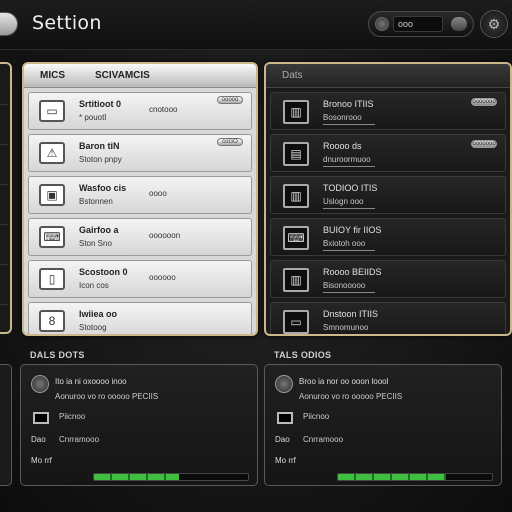 Image resolution: width=512 pixels, height=512 pixels. Describe the element at coordinates (348, 104) in the screenshot. I see `list-item-title: Bronoo ITIIS` at that location.